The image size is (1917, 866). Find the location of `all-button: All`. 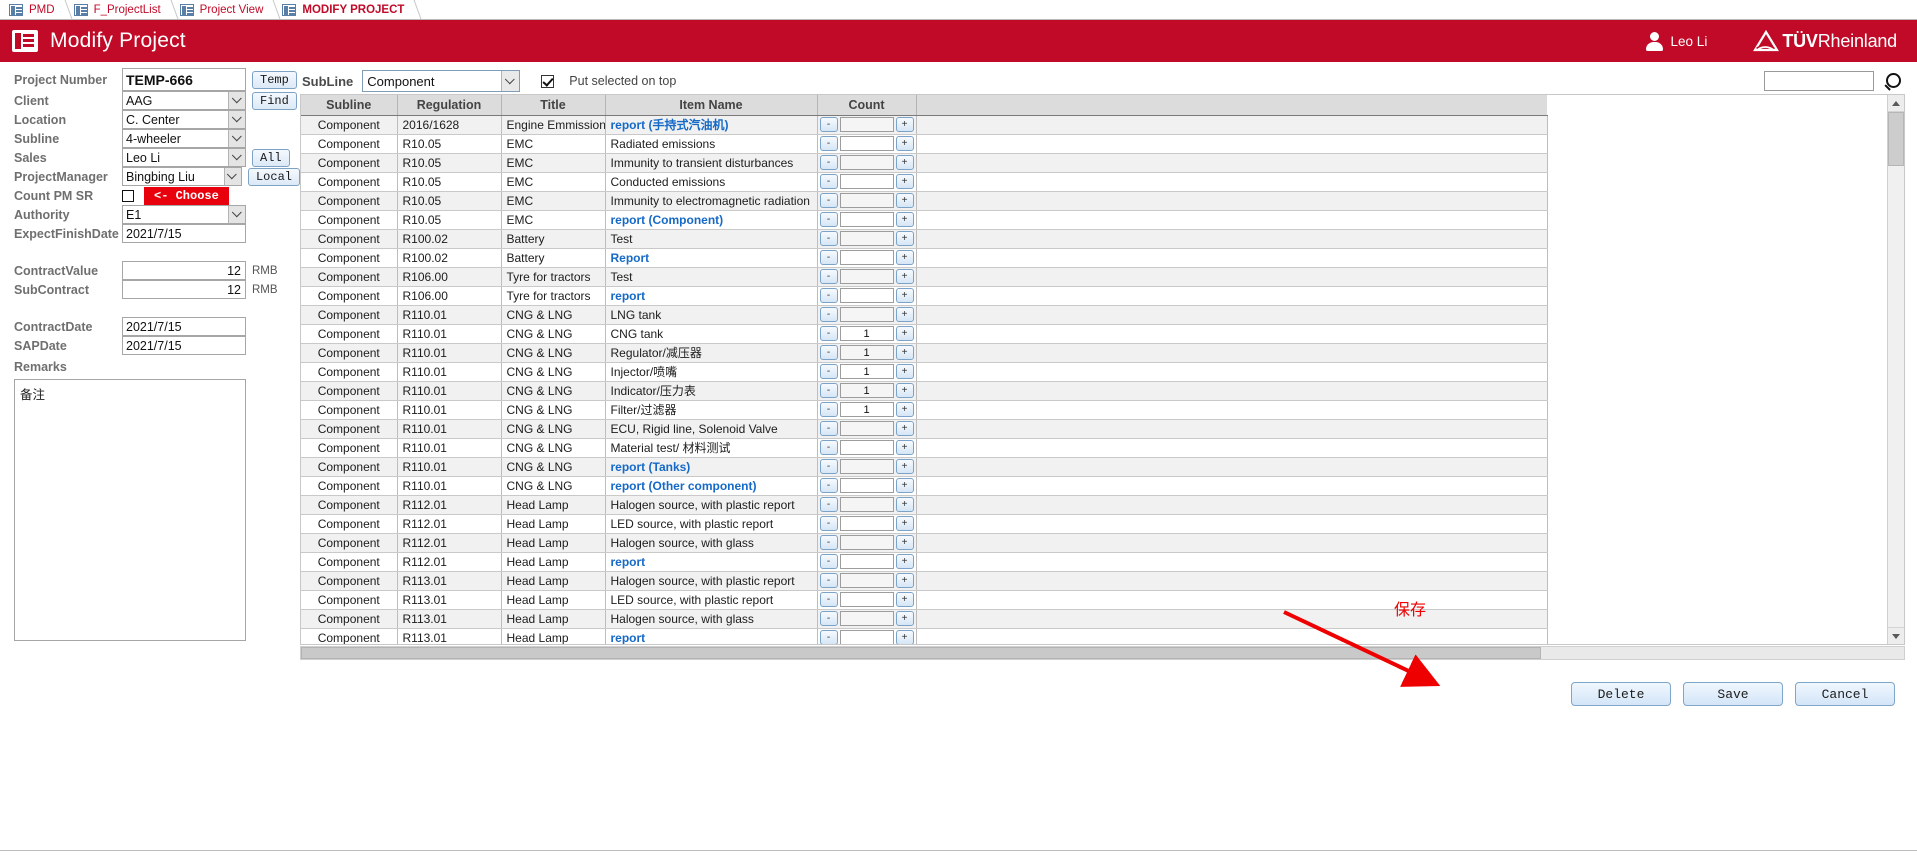

all-button: All is located at coordinates (271, 157).